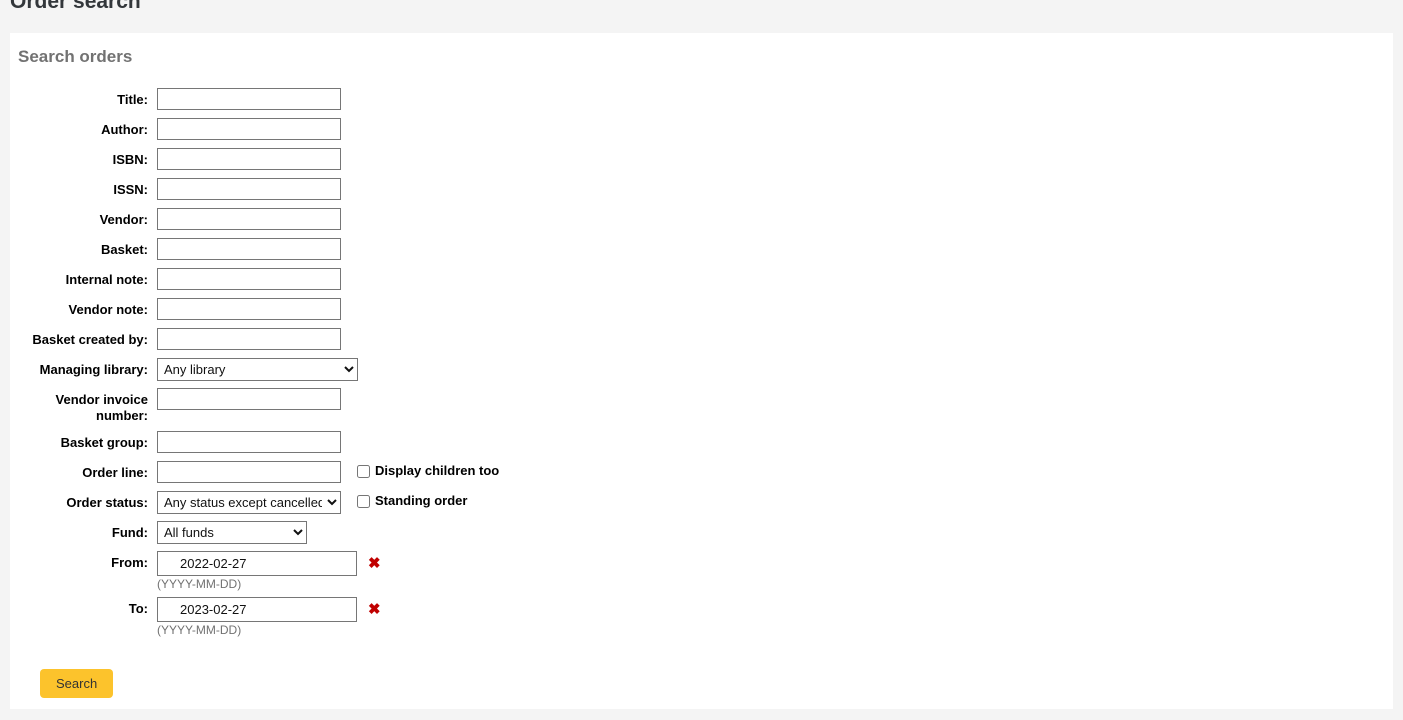 The image size is (1403, 720). I want to click on field-row-basket: Basket:, so click(701, 249).